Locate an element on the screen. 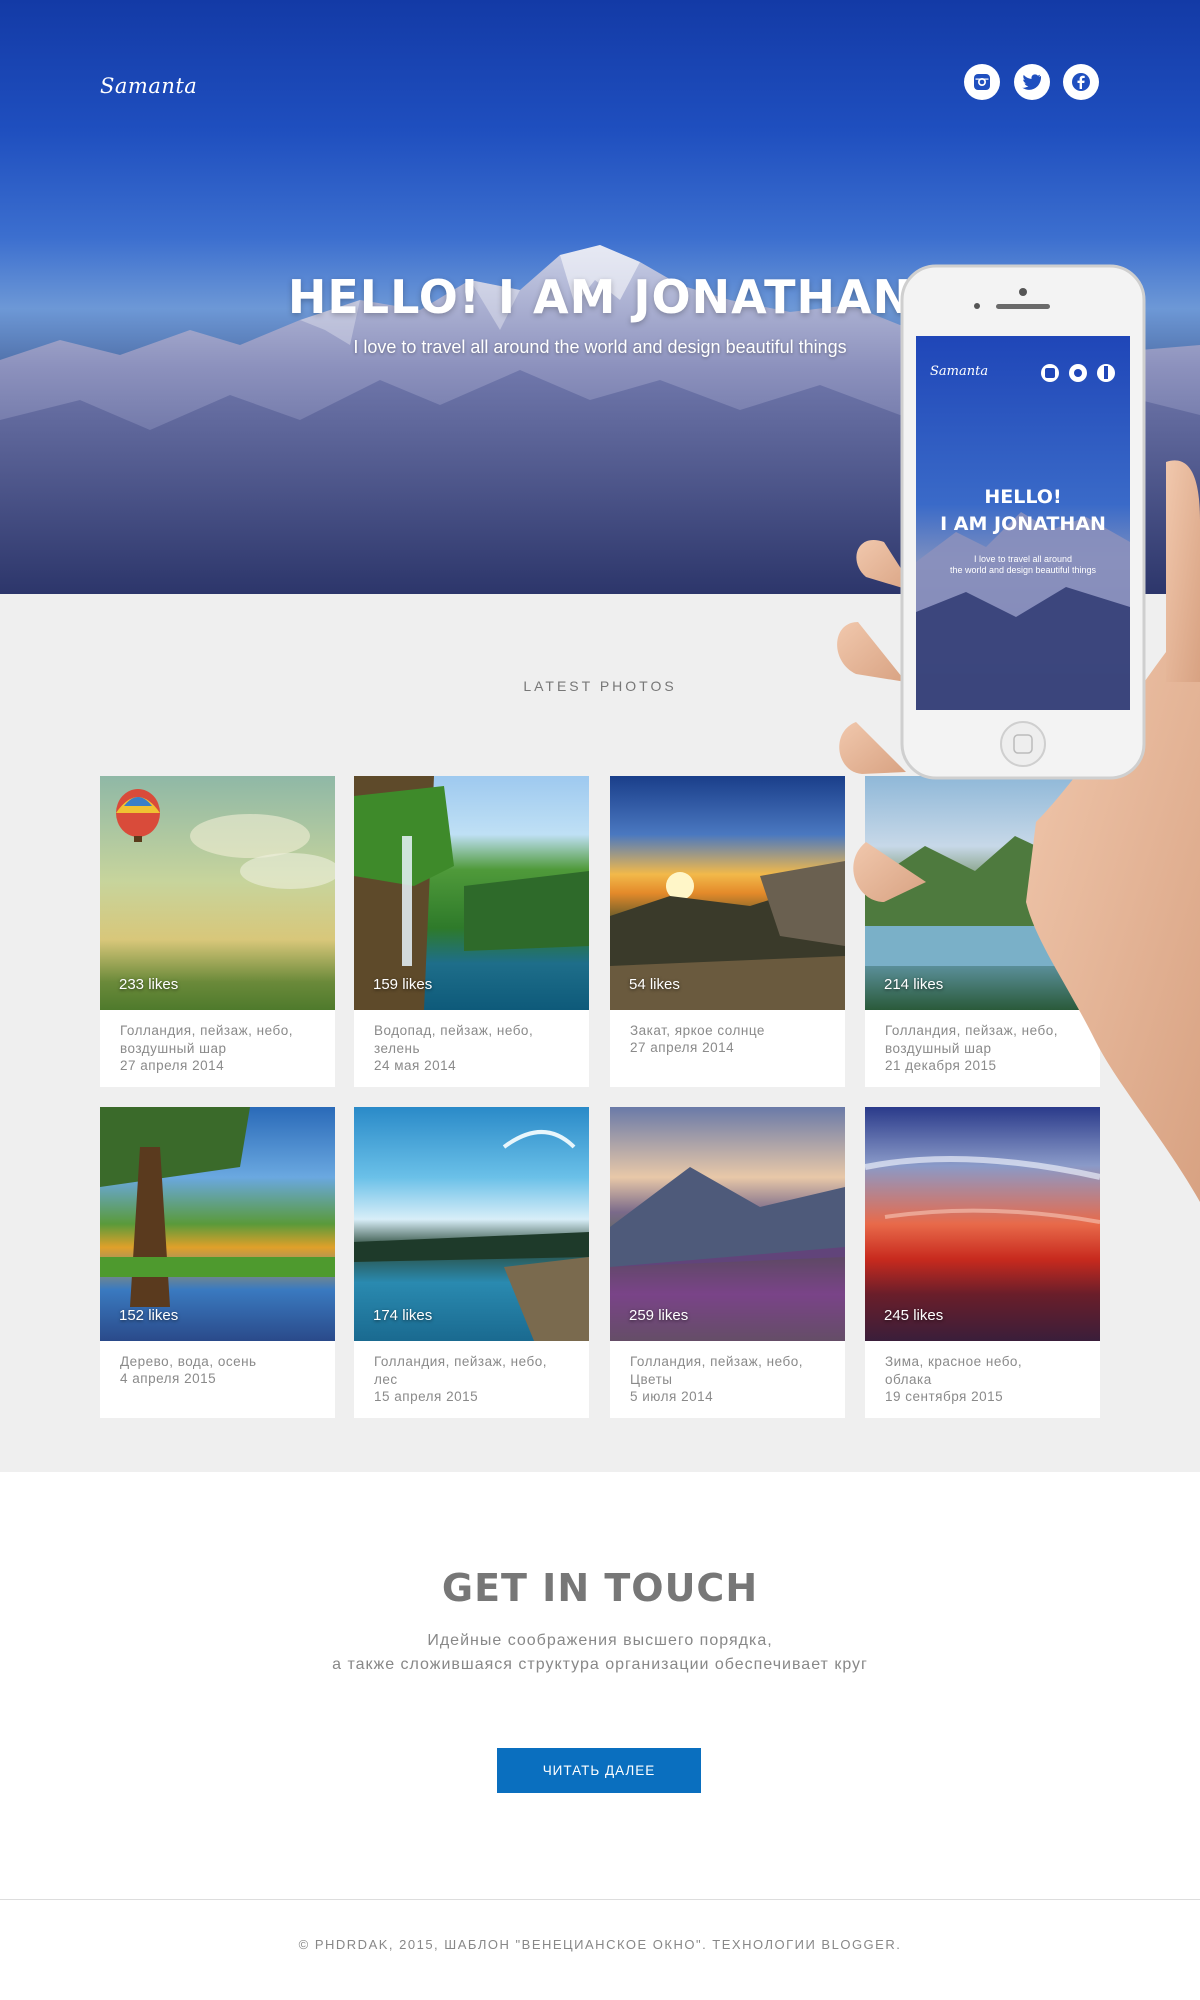 This screenshot has width=1200, height=2000. photo-tree is located at coordinates (217, 1224).